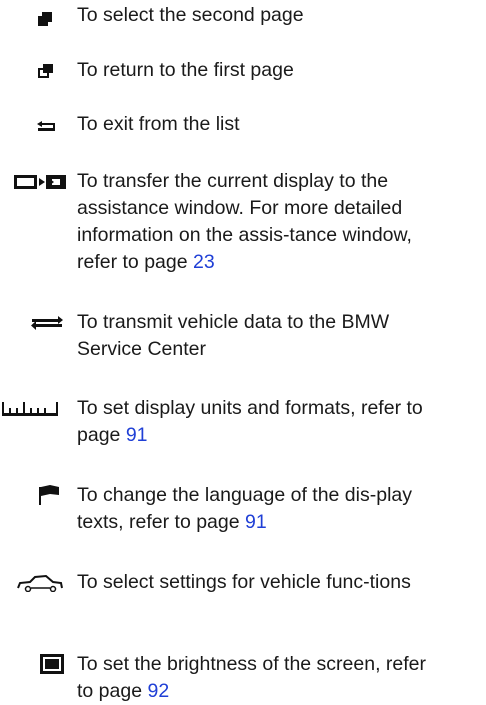 The image size is (486, 705). Describe the element at coordinates (45, 19) in the screenshot. I see `second-page-icon` at that location.